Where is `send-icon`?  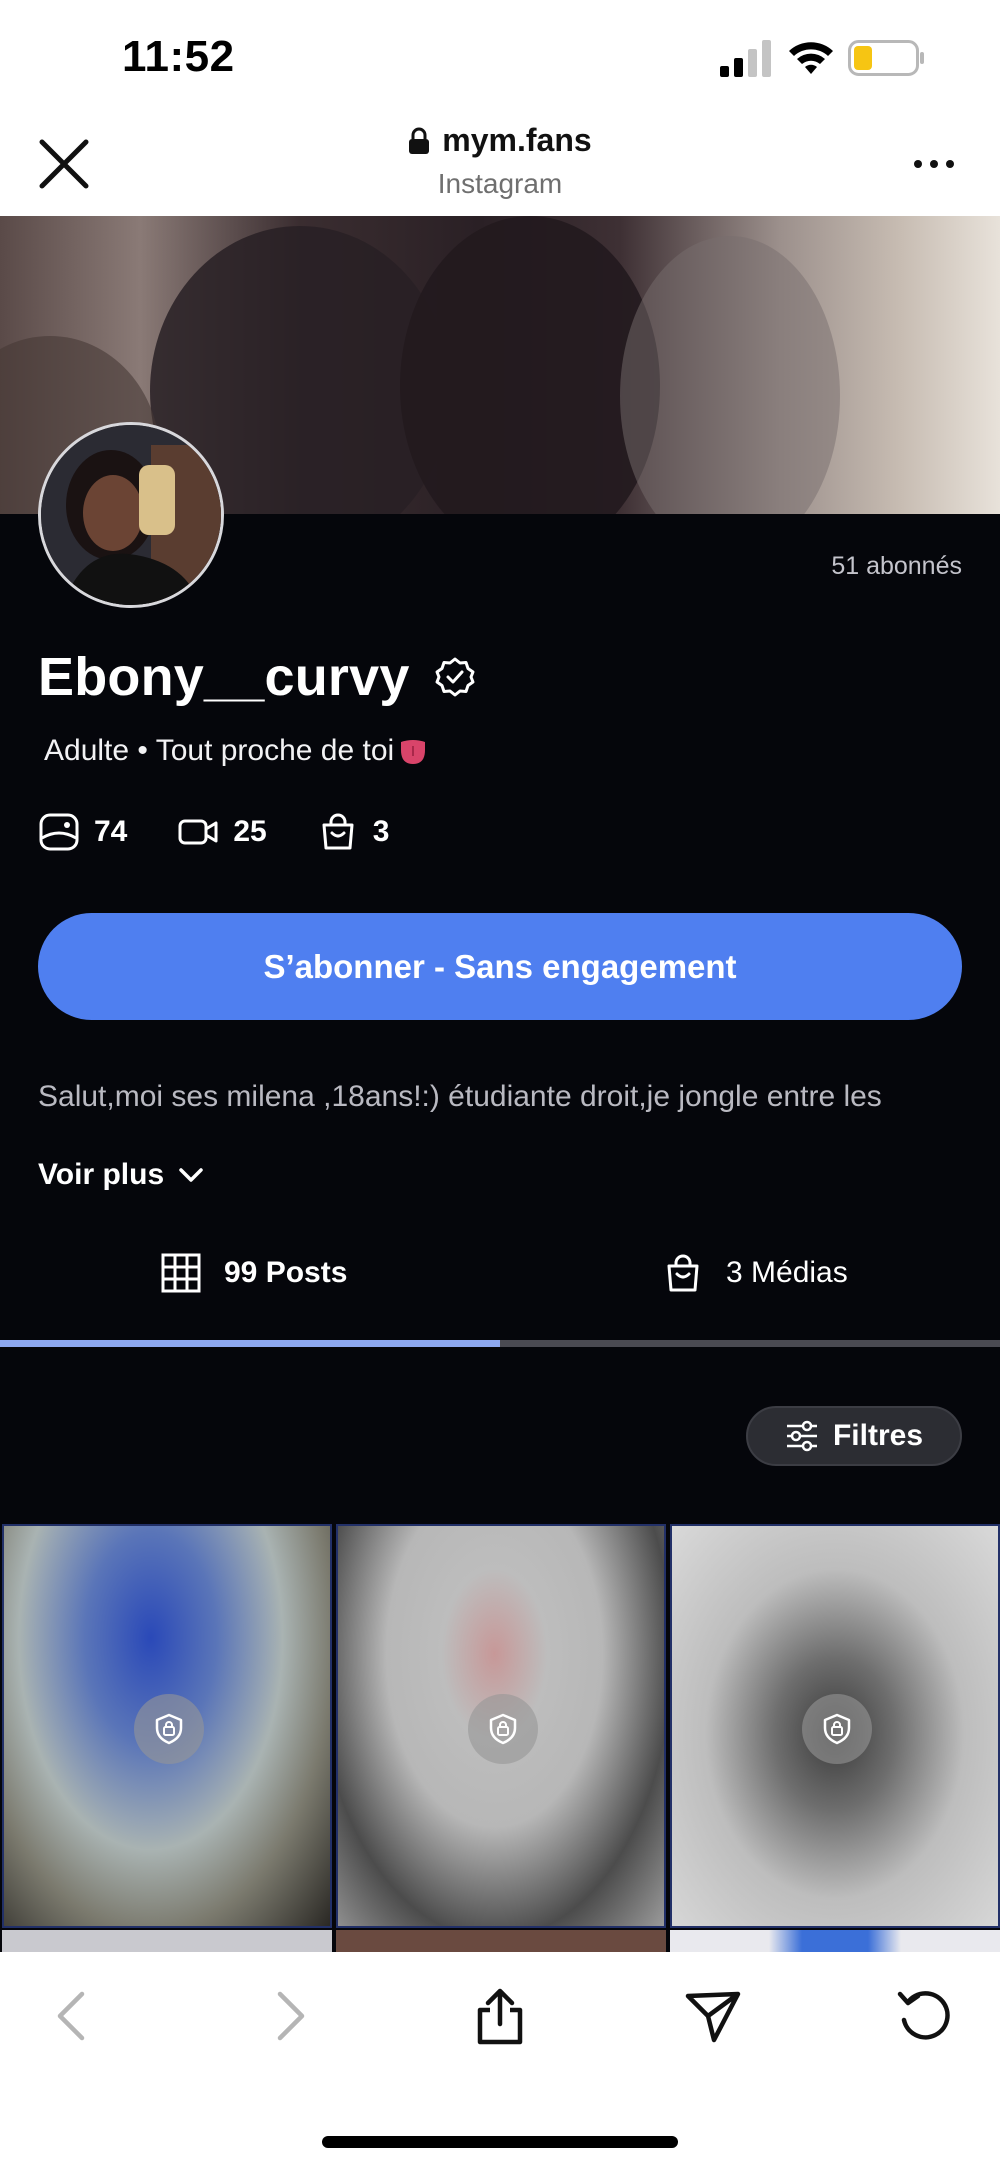
send-icon is located at coordinates (712, 2016).